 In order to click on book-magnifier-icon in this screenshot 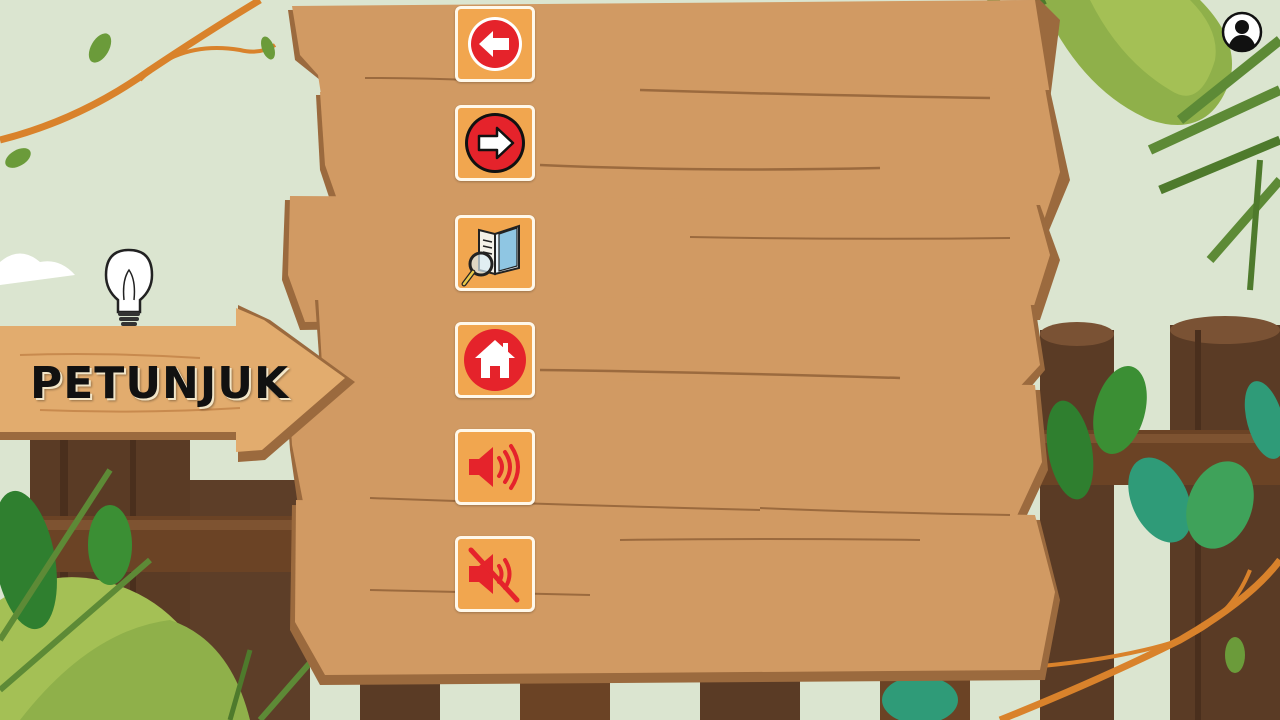, I will do `click(490, 255)`.